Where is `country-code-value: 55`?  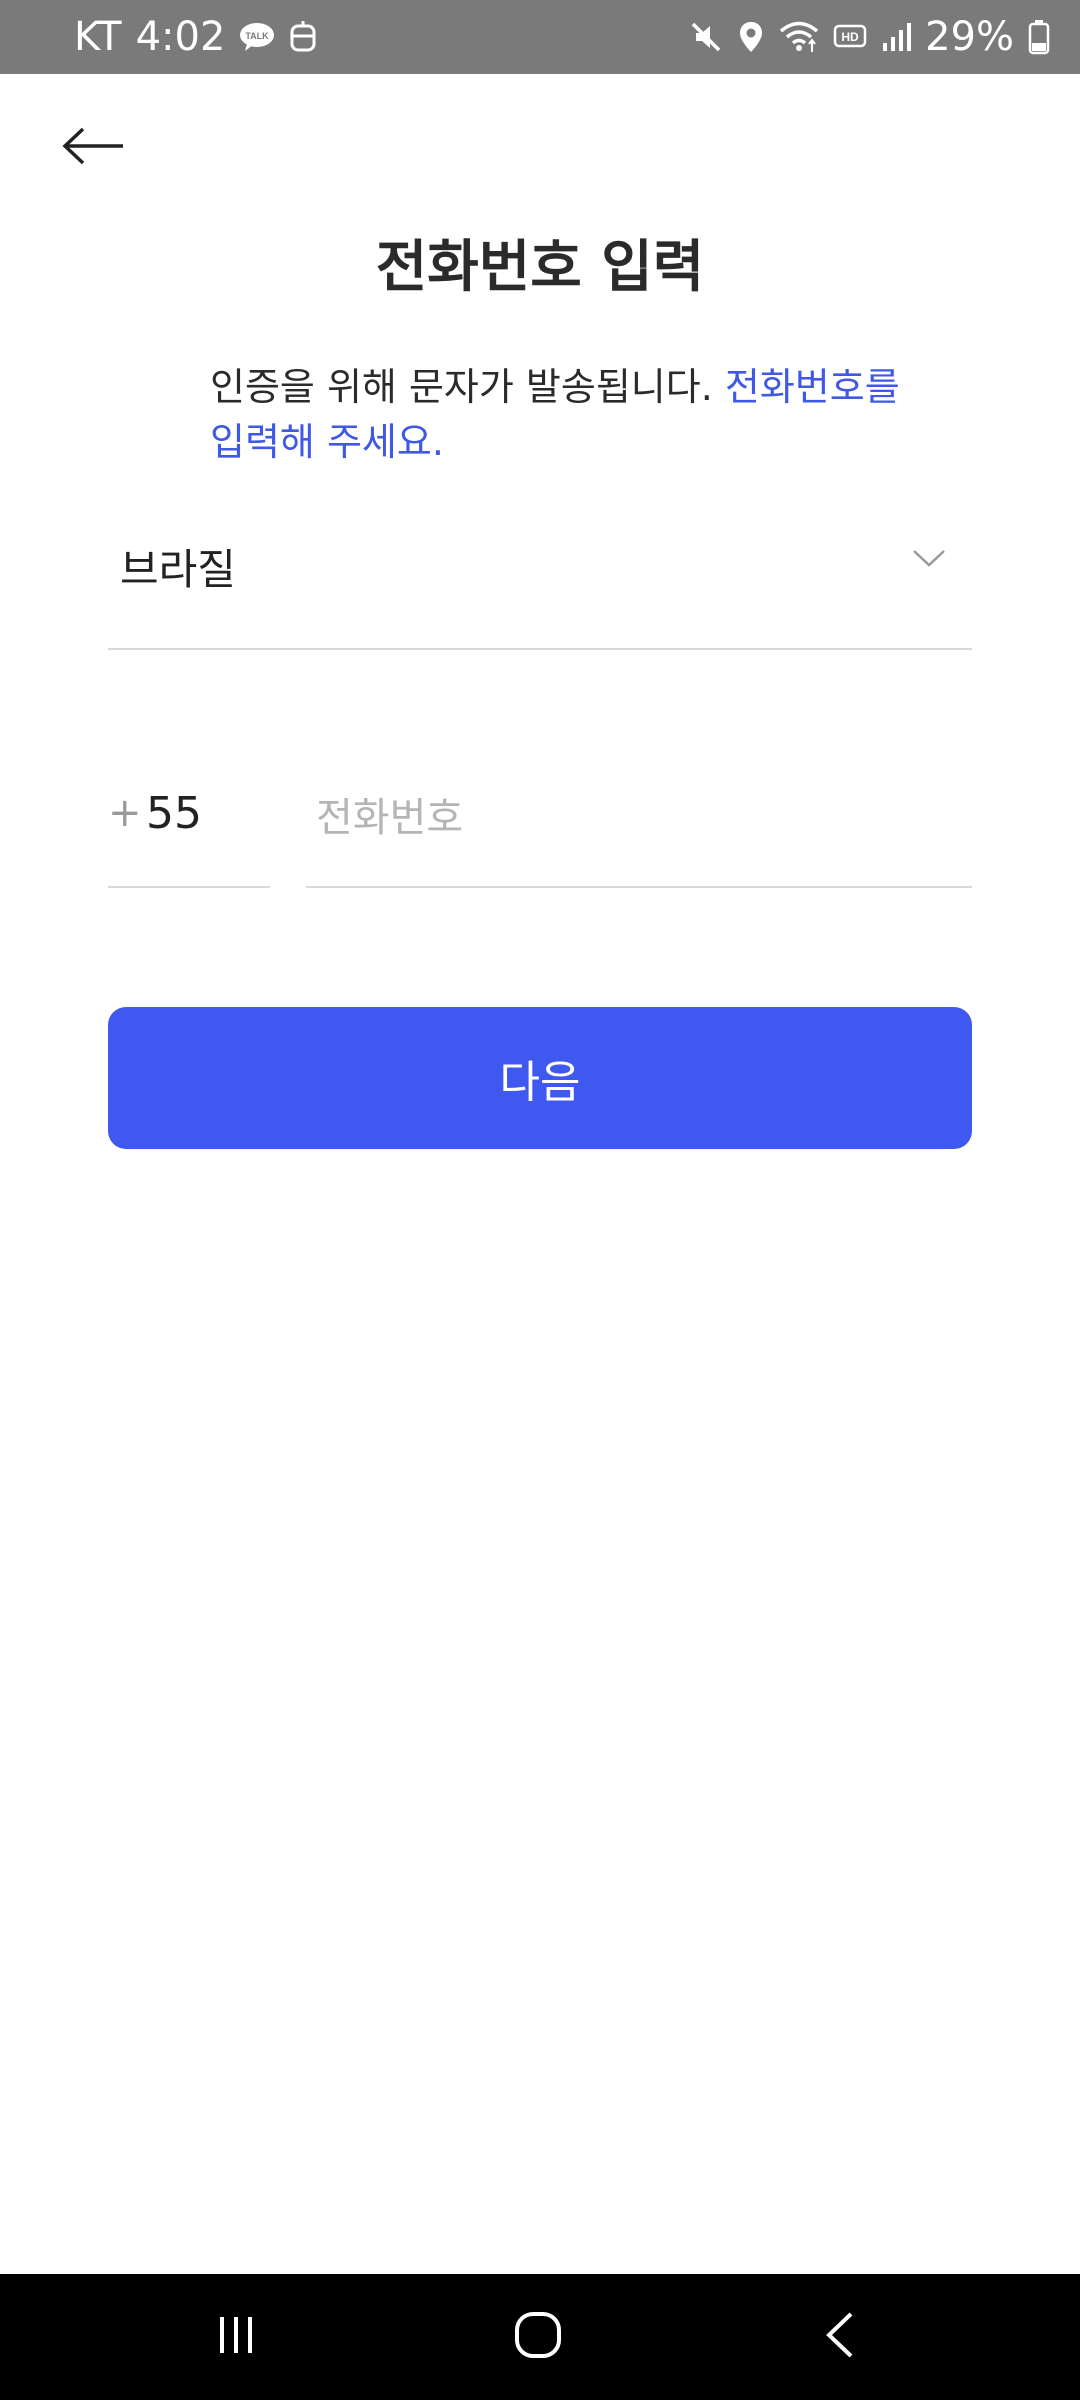 country-code-value: 55 is located at coordinates (174, 813).